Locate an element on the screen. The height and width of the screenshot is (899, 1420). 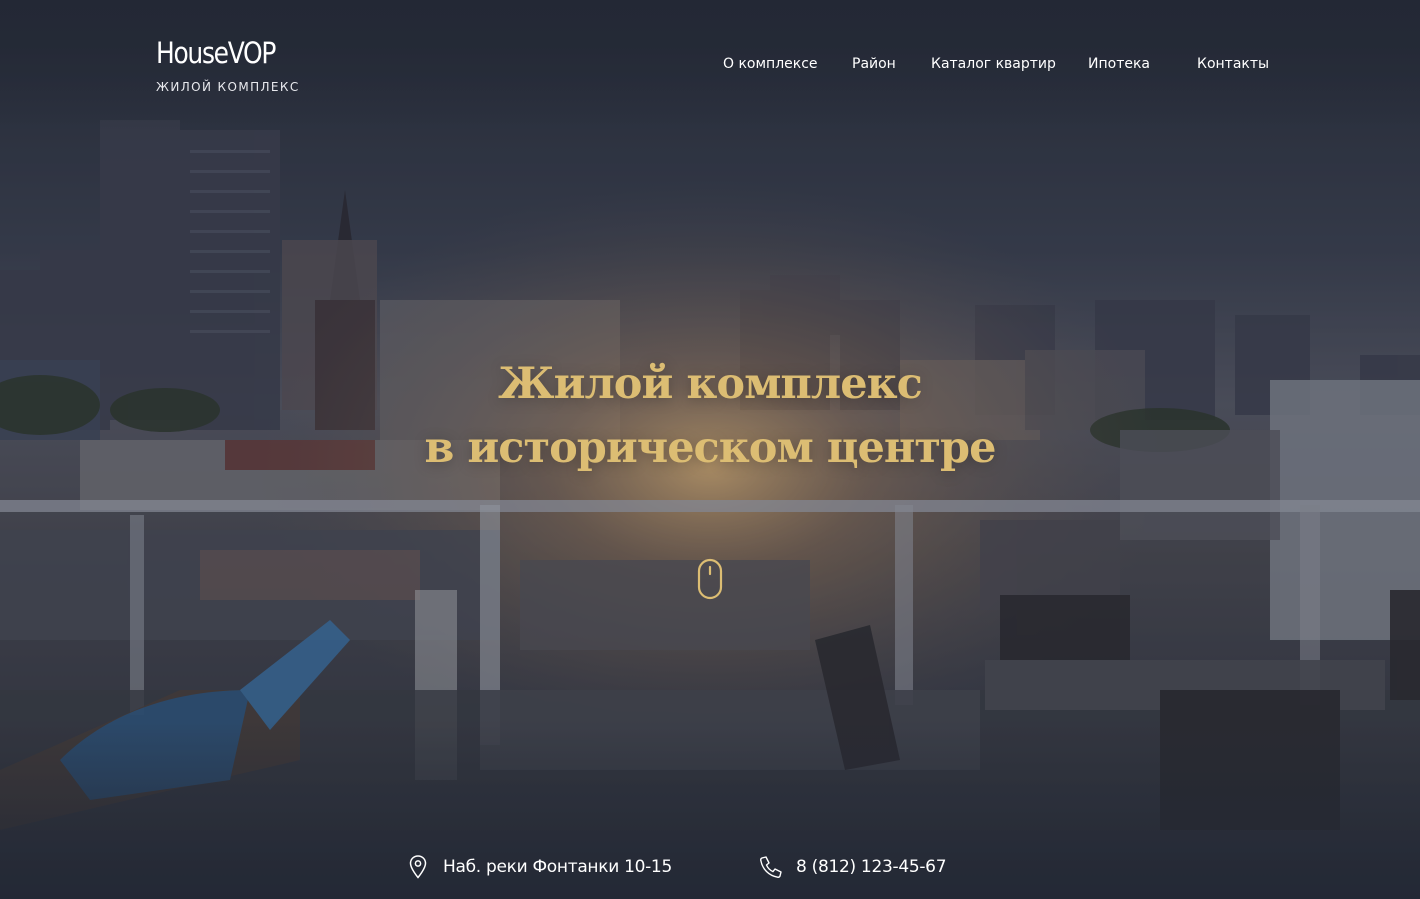
address-text: Наб. реки Фонтанки 10-15 is located at coordinates (557, 867).